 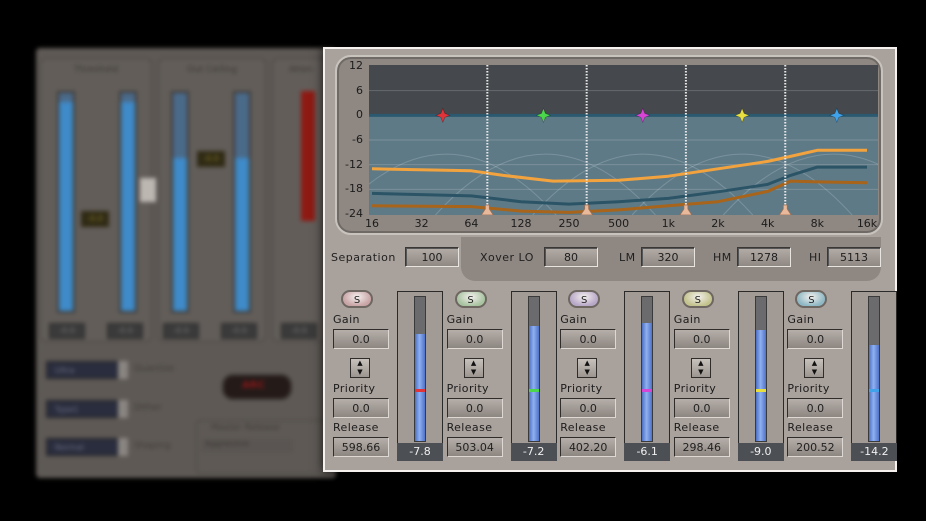 I want to click on quantize-dropdown-icon, so click(x=123, y=370).